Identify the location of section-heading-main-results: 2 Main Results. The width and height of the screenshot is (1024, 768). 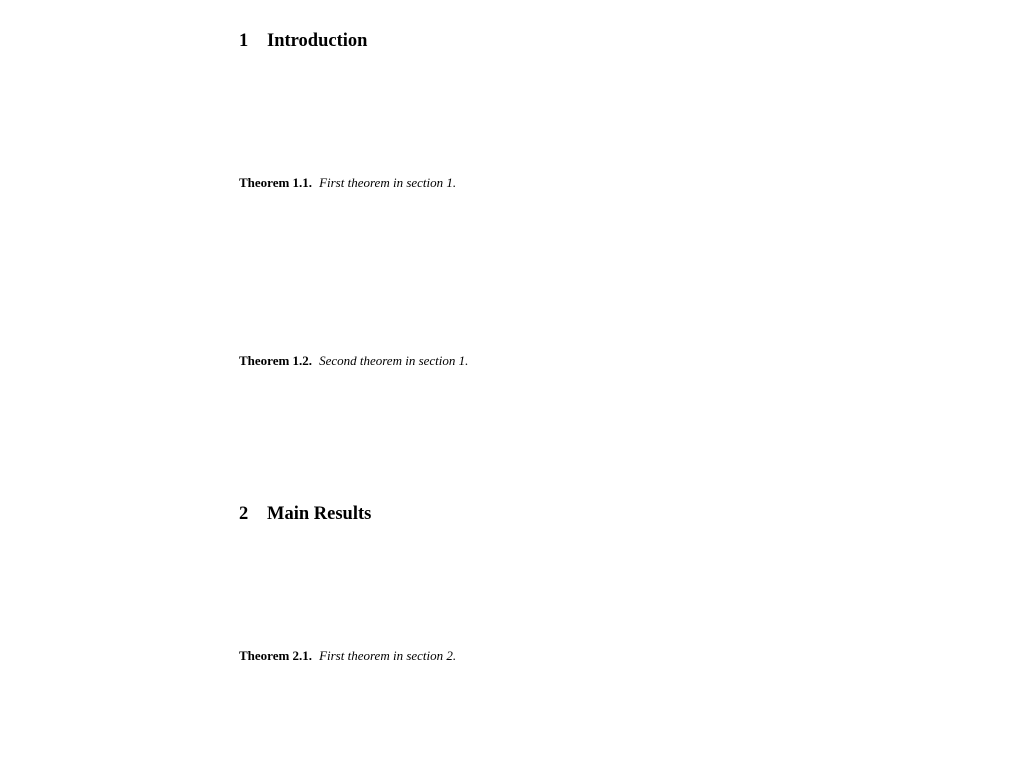
(305, 514).